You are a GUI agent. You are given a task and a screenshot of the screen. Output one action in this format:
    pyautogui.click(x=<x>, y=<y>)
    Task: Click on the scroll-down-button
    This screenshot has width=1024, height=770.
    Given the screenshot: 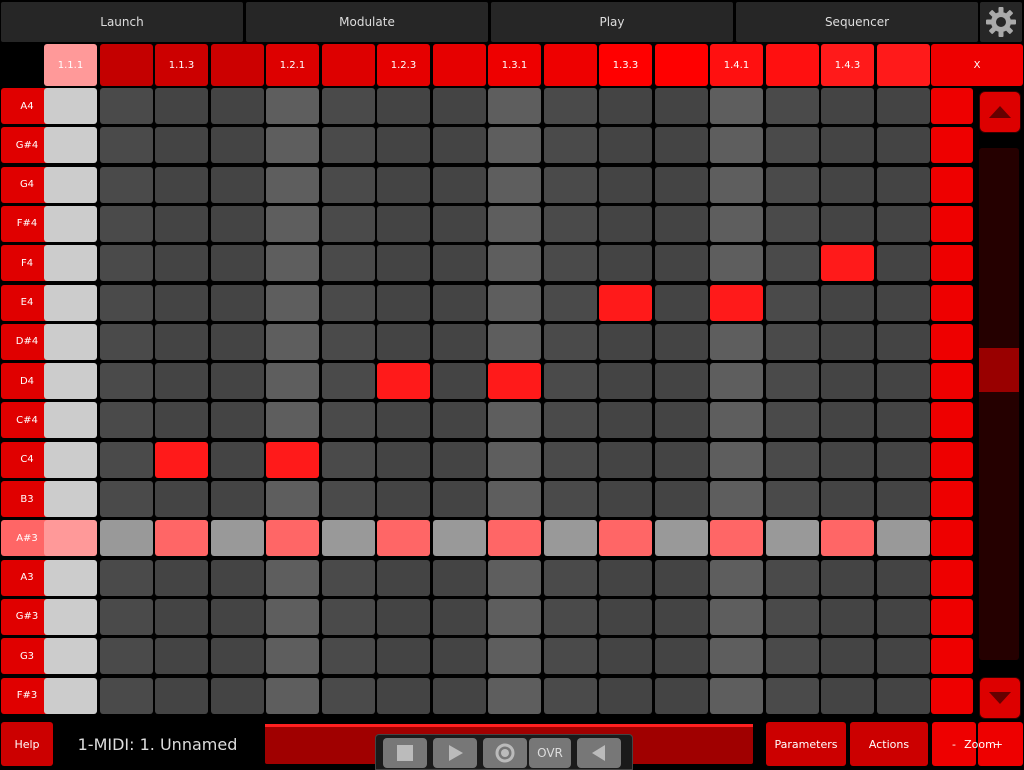 What is the action you would take?
    pyautogui.click(x=1000, y=698)
    